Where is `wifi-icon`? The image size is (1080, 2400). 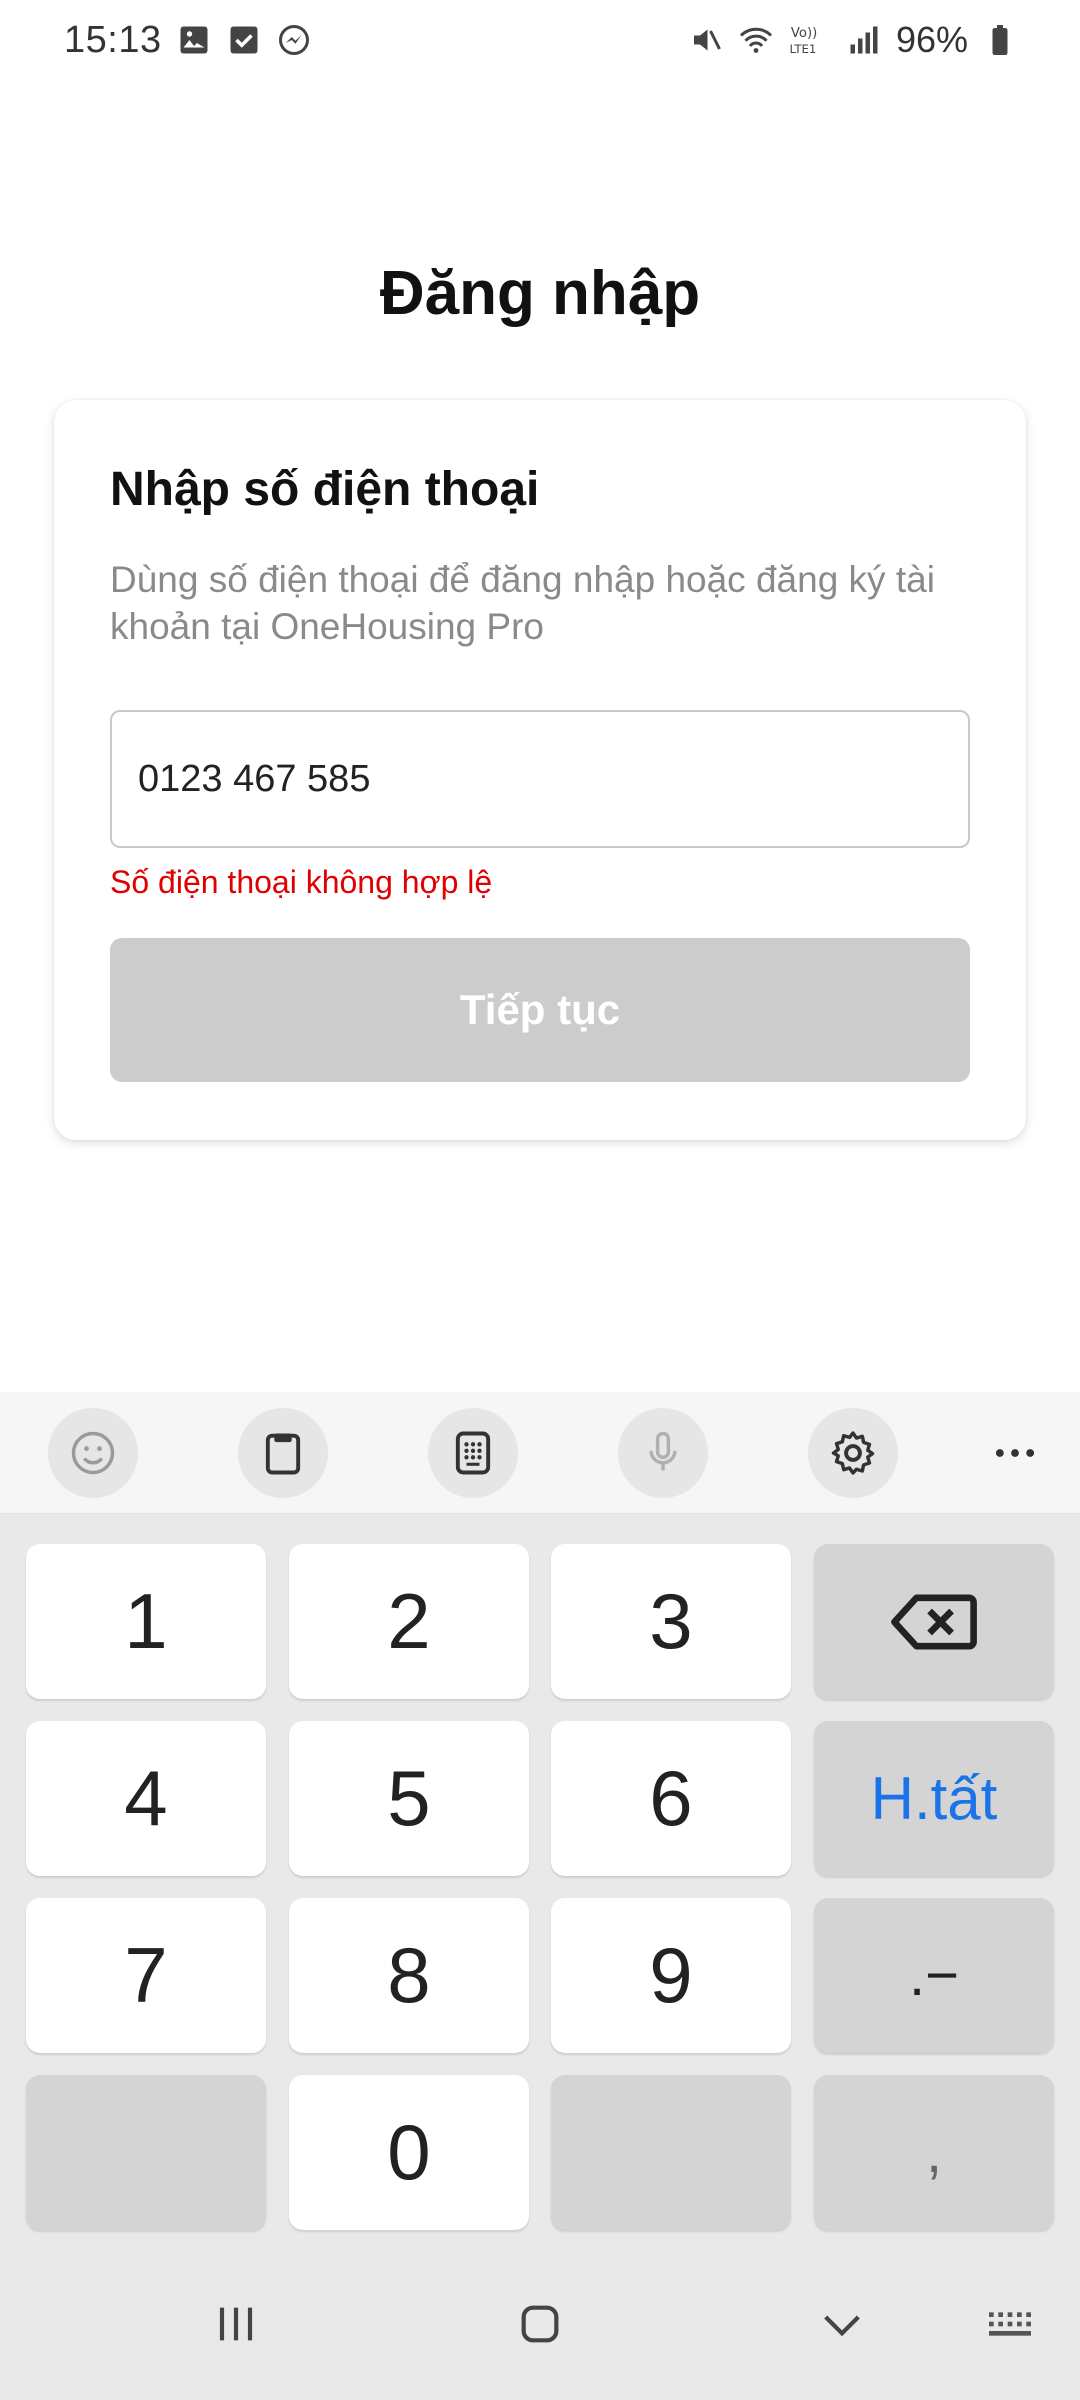
wifi-icon is located at coordinates (756, 40).